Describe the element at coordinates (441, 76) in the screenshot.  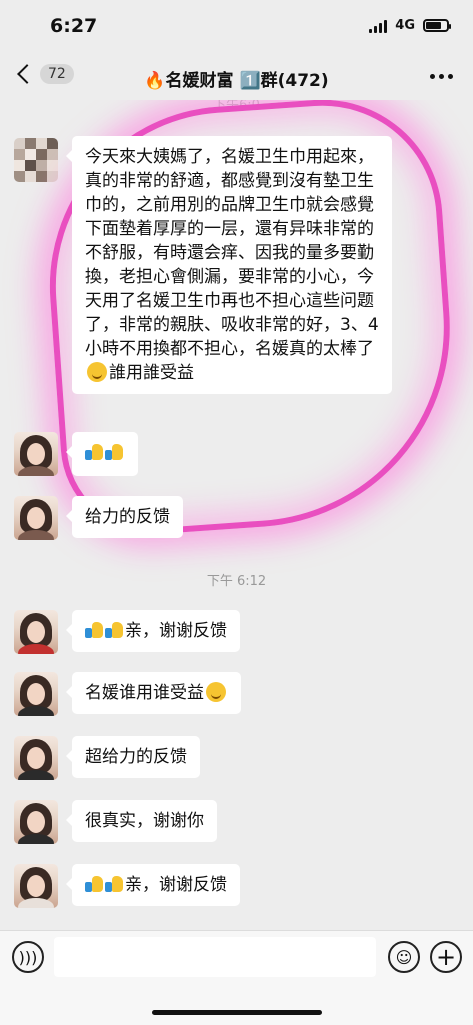
I see `more-options-icon` at that location.